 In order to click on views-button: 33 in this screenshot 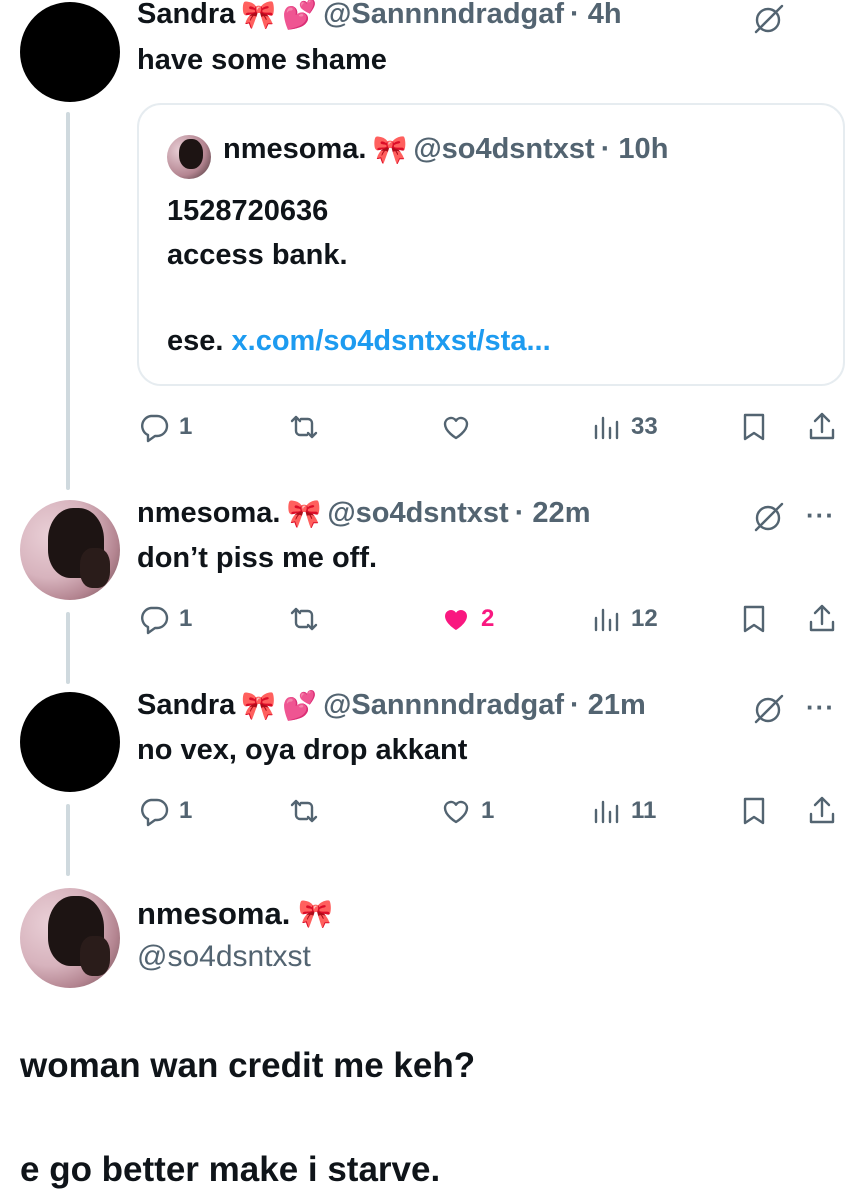, I will do `click(623, 427)`.